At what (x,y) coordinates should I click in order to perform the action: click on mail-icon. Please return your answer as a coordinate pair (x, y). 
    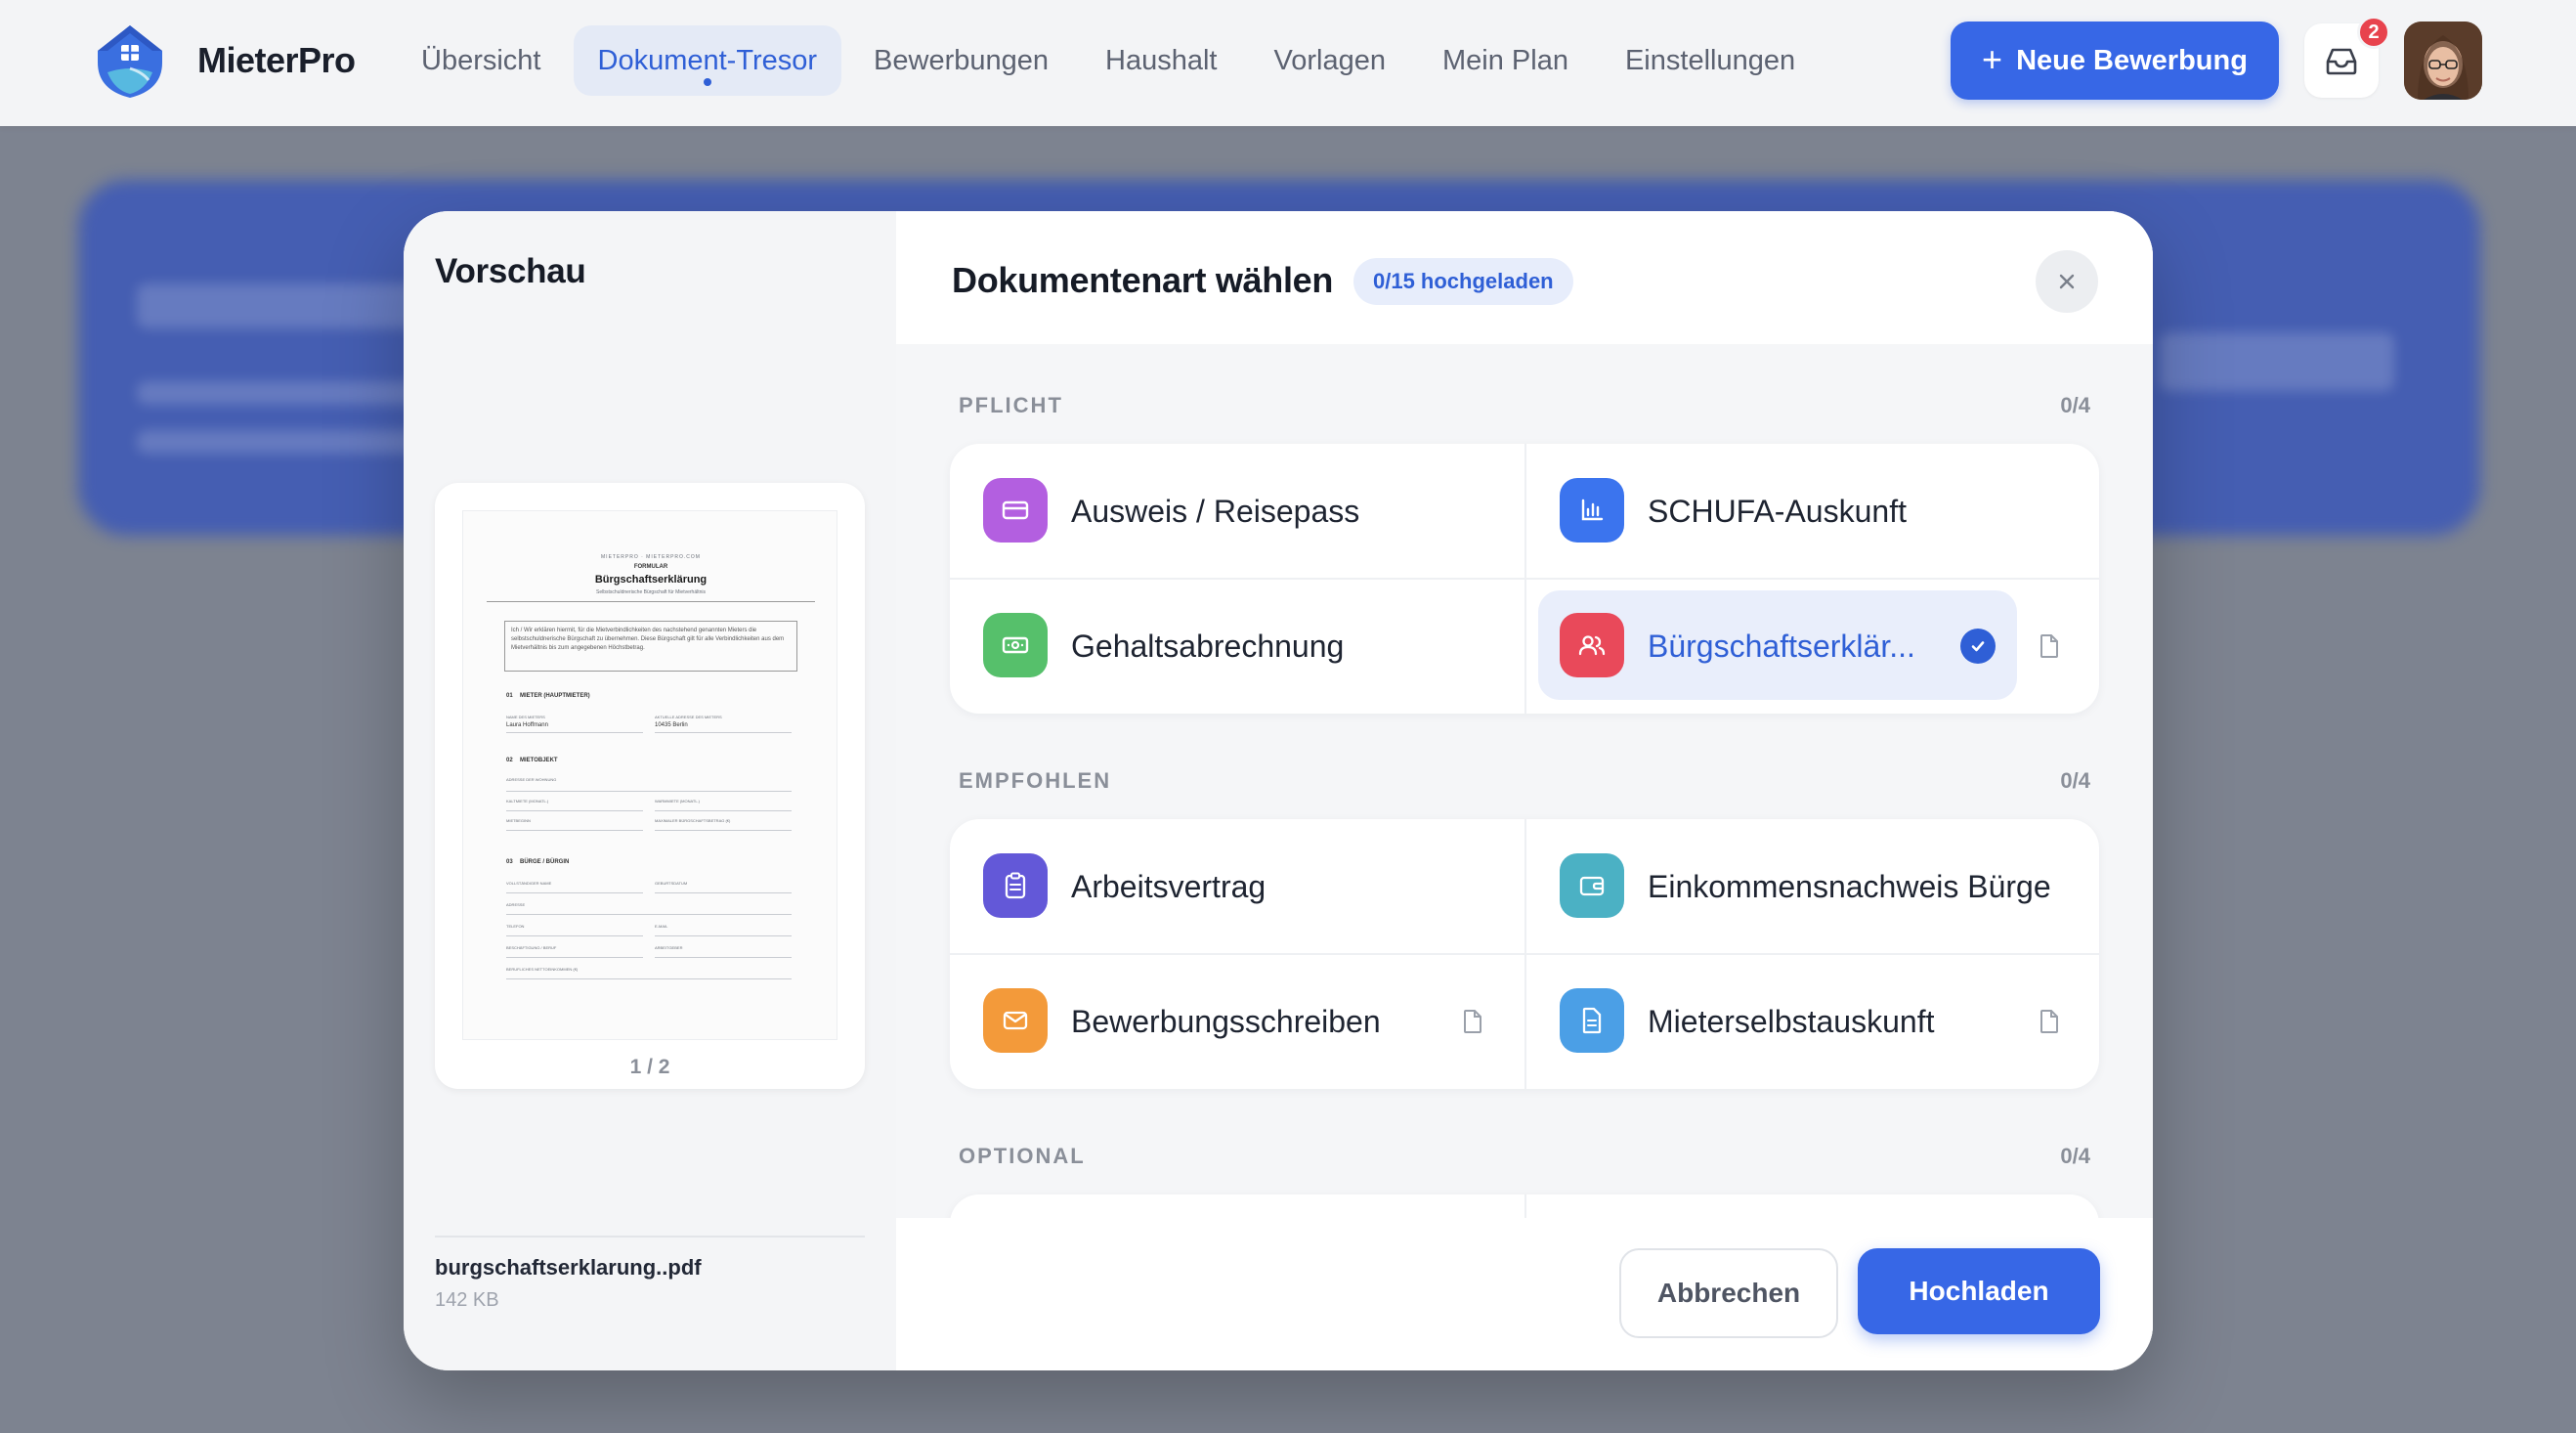
    Looking at the image, I should click on (1016, 1020).